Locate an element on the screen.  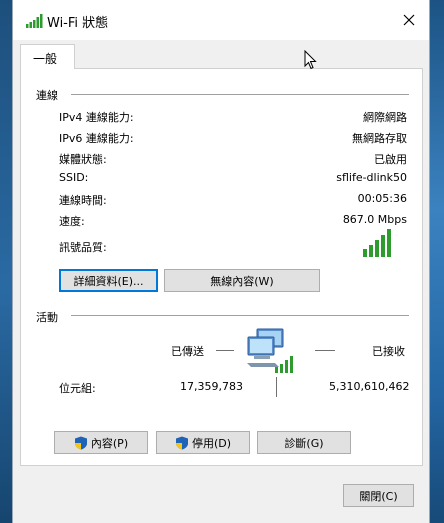
disable-button: 停用(D) is located at coordinates (203, 442).